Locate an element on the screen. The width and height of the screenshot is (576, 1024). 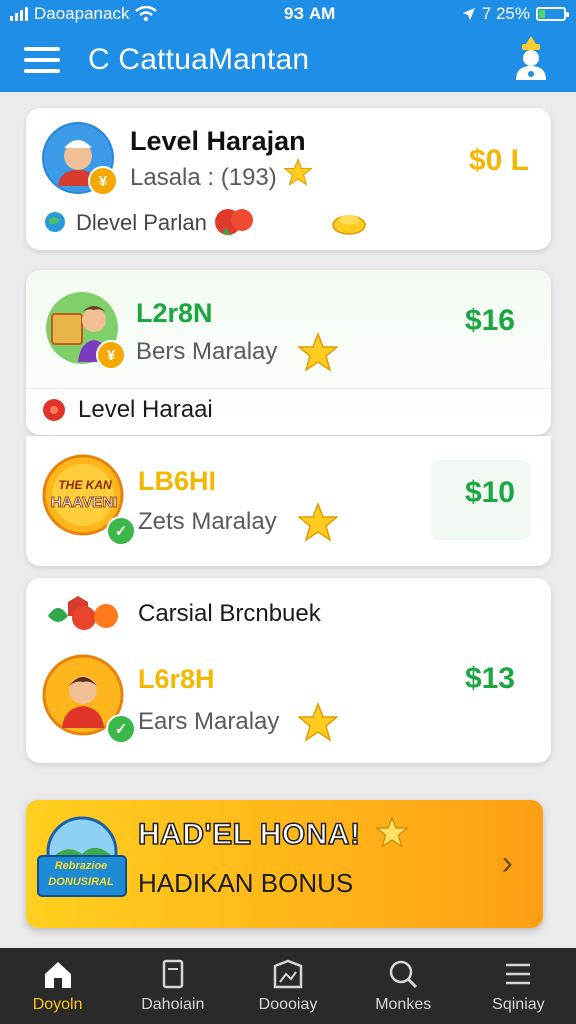
nav-label: Dahoiain is located at coordinates (173, 1004).